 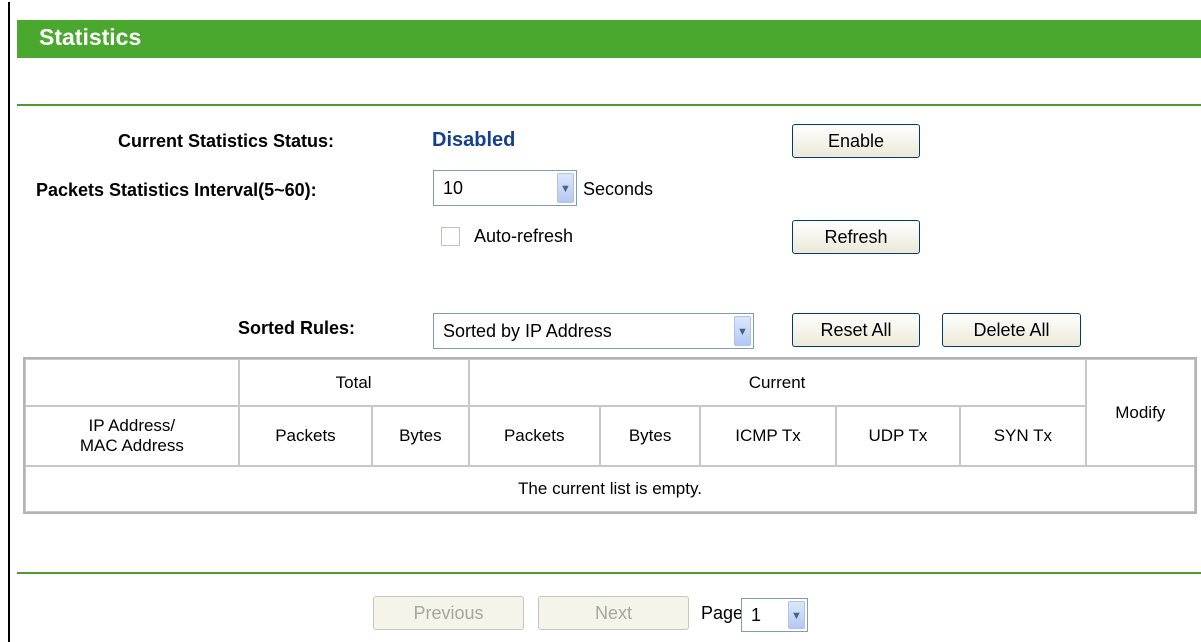 What do you see at coordinates (1023, 436) in the screenshot?
I see `table-header-syn-tx: SYN Tx` at bounding box center [1023, 436].